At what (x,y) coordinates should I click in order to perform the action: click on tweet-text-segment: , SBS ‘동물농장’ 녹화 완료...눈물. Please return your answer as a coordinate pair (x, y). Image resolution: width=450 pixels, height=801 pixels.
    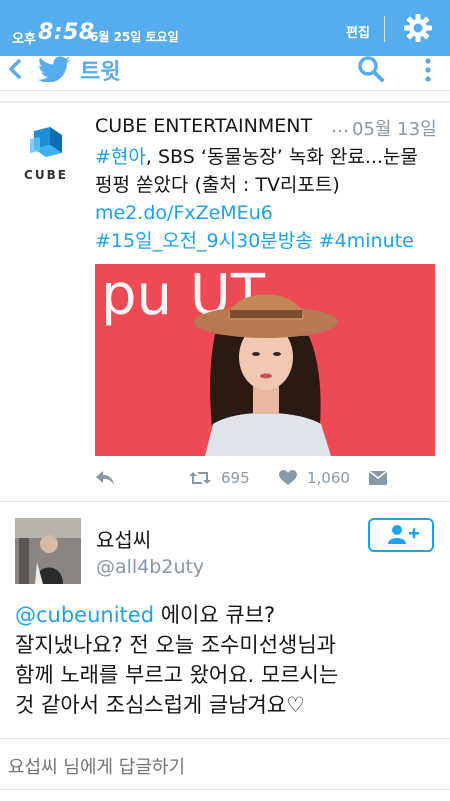
    Looking at the image, I should click on (281, 157).